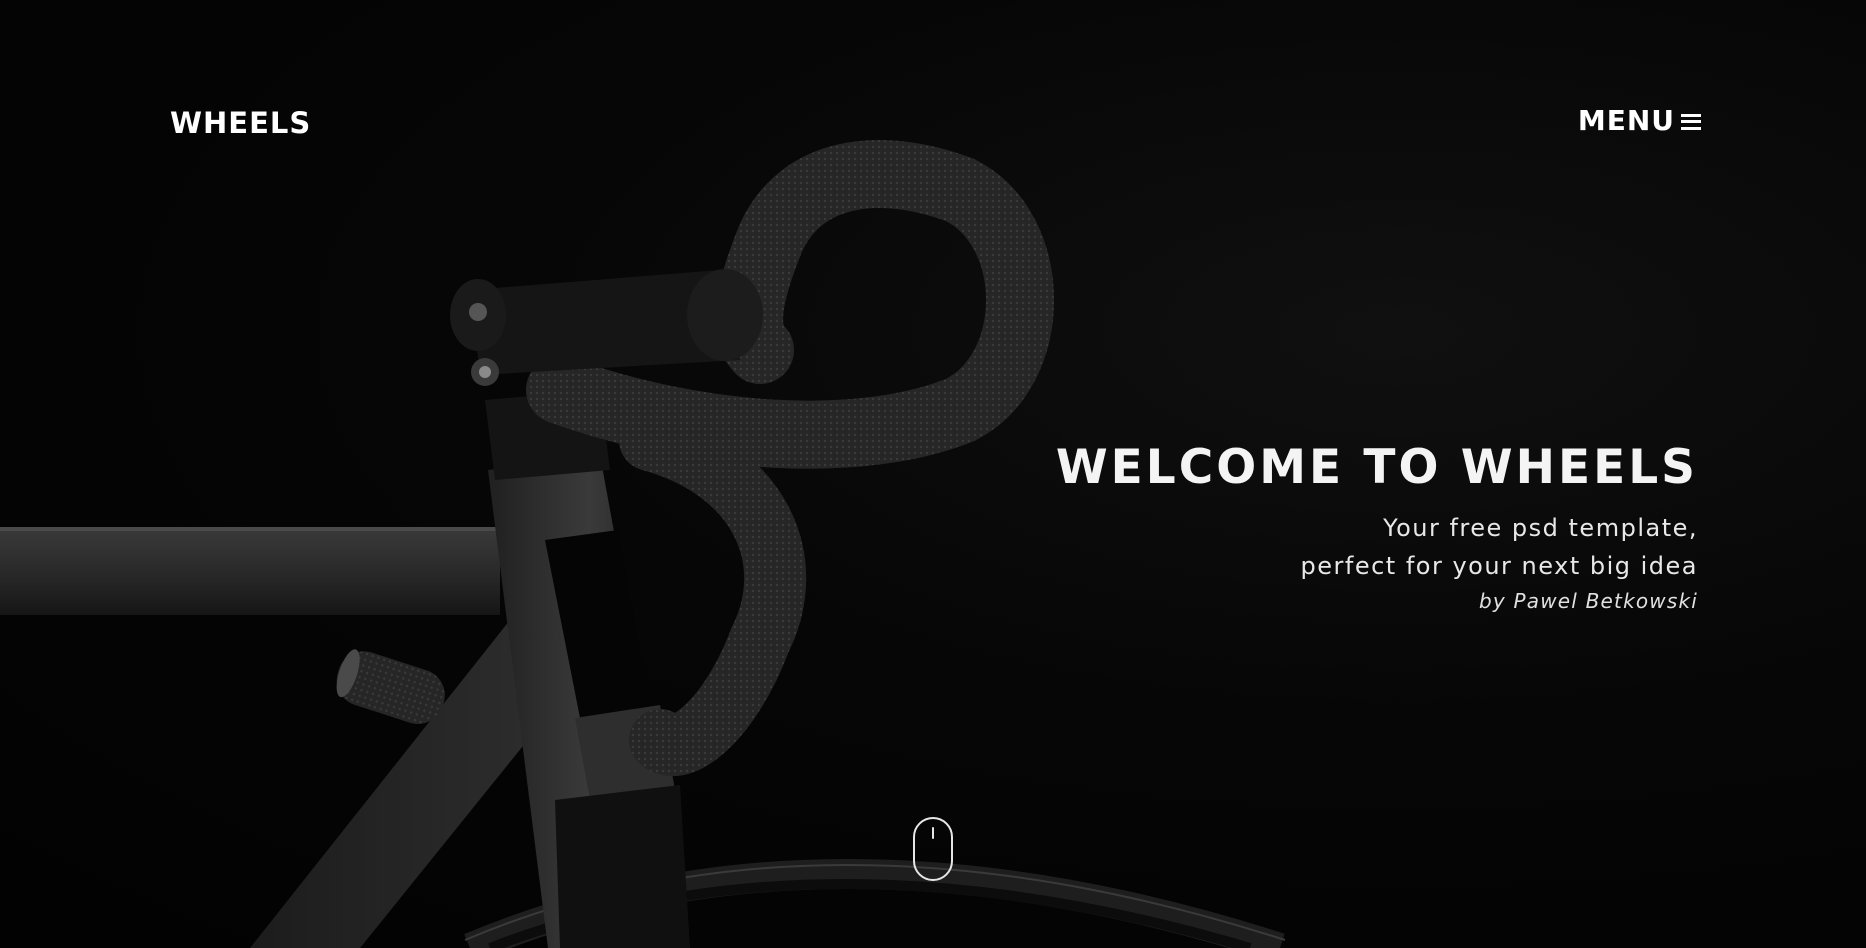 This screenshot has width=1866, height=948. Describe the element at coordinates (933, 849) in the screenshot. I see `mouse-scroll-icon` at that location.